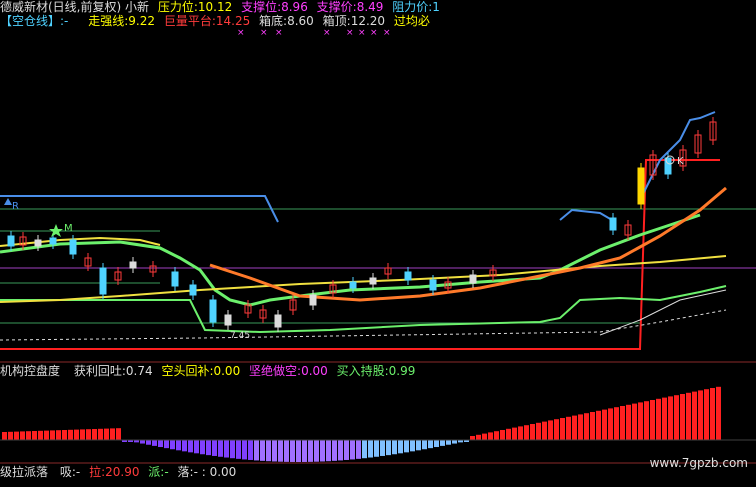  Describe the element at coordinates (336, 7) in the screenshot. I see `support2-label: 支撑价:` at that location.